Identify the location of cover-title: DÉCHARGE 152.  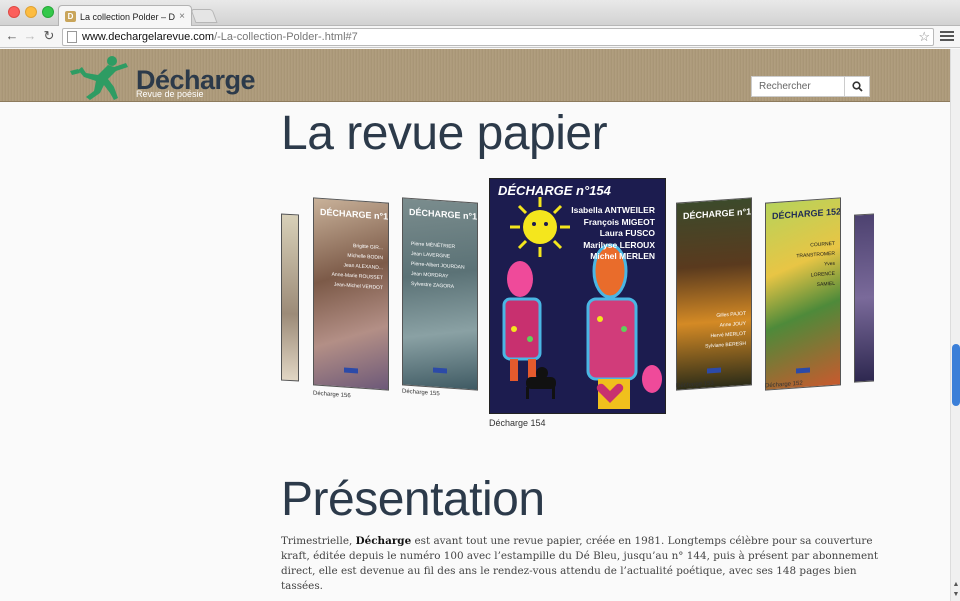
(806, 214).